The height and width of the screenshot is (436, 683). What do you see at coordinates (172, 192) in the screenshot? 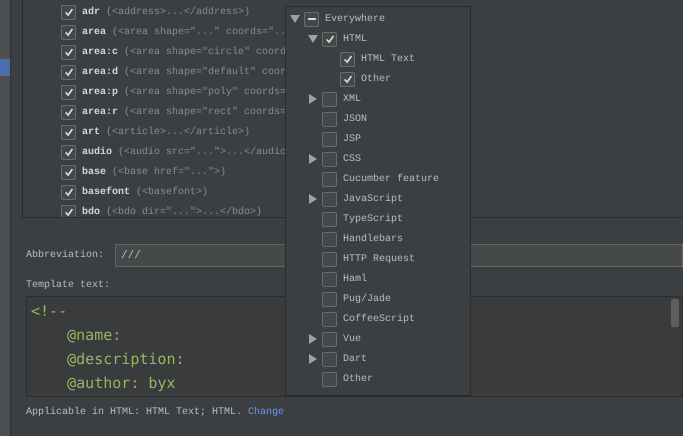
I see `template-description: (<basefont>)` at bounding box center [172, 192].